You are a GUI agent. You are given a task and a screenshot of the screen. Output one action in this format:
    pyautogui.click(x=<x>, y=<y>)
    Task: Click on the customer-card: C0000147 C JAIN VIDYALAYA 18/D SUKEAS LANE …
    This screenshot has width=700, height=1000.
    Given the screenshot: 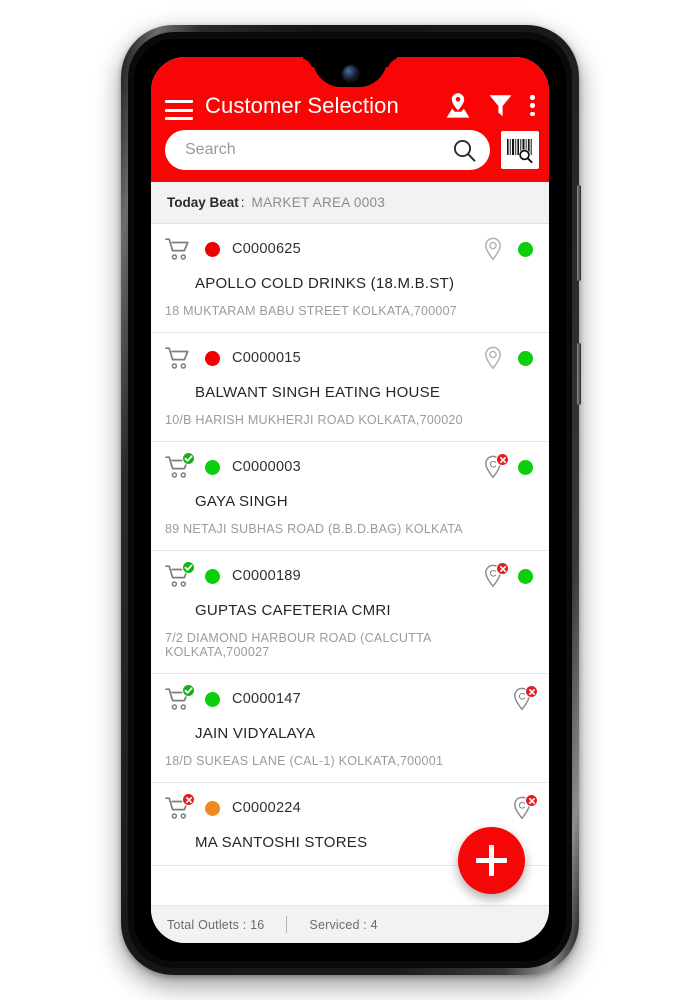 What is the action you would take?
    pyautogui.click(x=350, y=728)
    